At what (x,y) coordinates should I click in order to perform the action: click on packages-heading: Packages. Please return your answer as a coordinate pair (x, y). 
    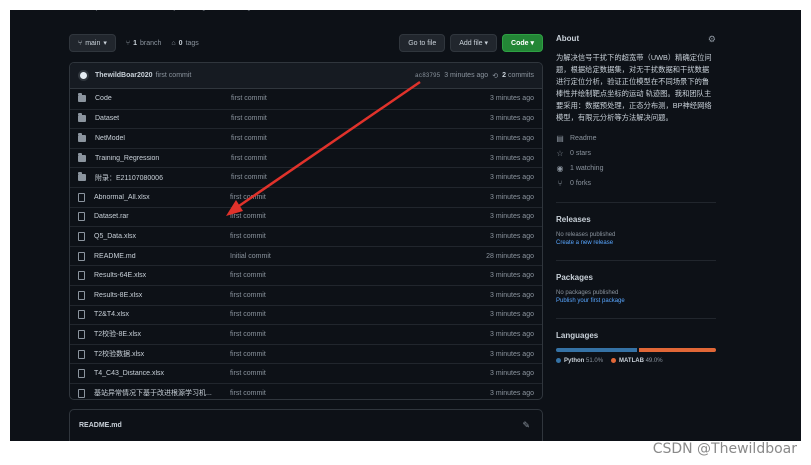
    Looking at the image, I should click on (636, 277).